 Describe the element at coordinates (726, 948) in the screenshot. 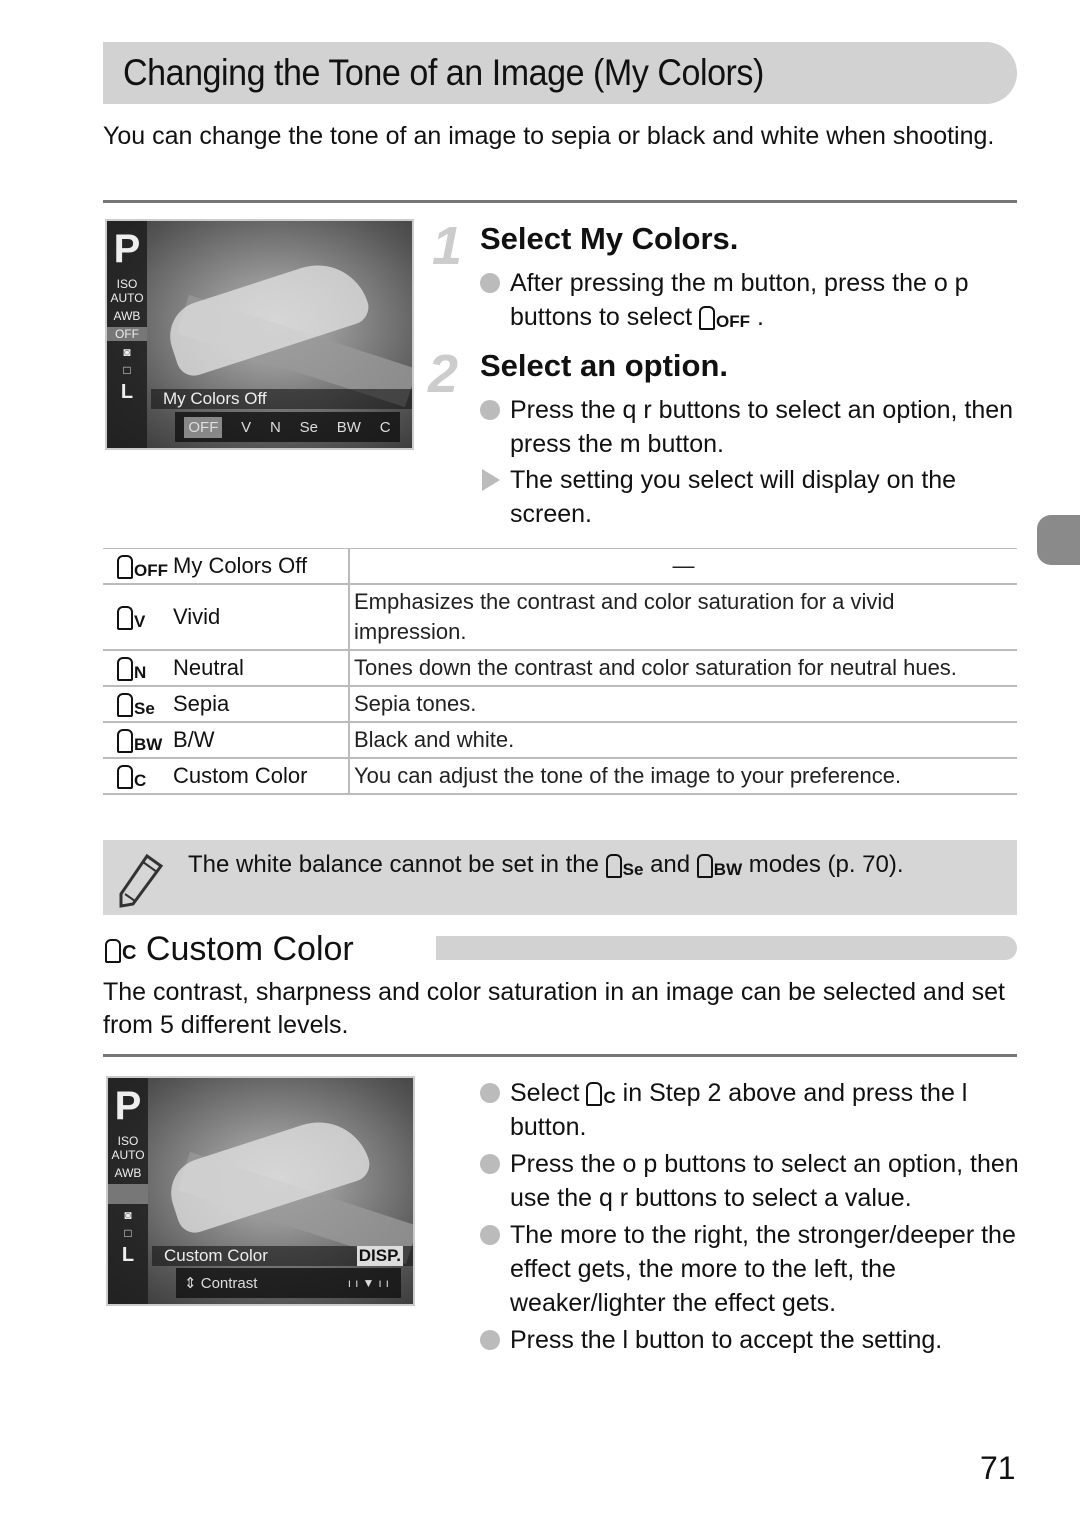

I see `heading-bar` at that location.